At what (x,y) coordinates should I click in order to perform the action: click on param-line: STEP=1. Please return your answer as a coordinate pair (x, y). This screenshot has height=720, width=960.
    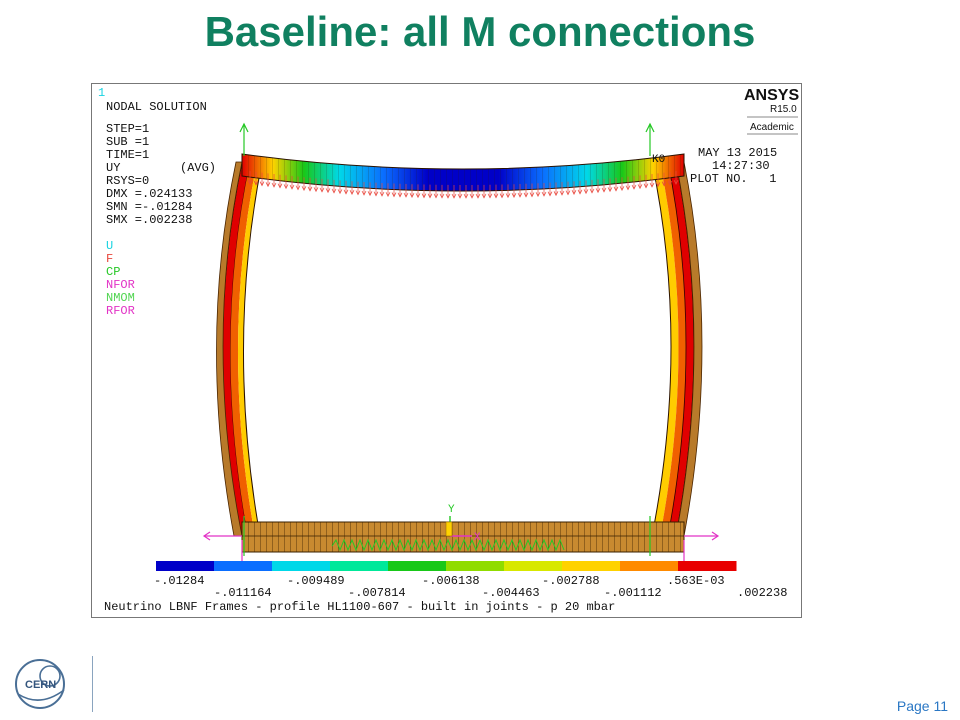
    Looking at the image, I should click on (127, 129).